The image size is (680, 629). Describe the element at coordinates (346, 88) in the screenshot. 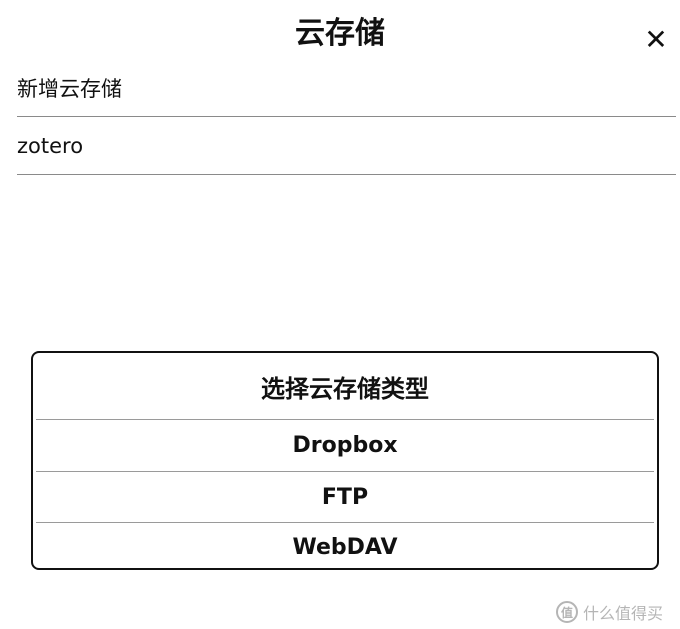

I see `list-item-add-storage: 新增云存储` at that location.